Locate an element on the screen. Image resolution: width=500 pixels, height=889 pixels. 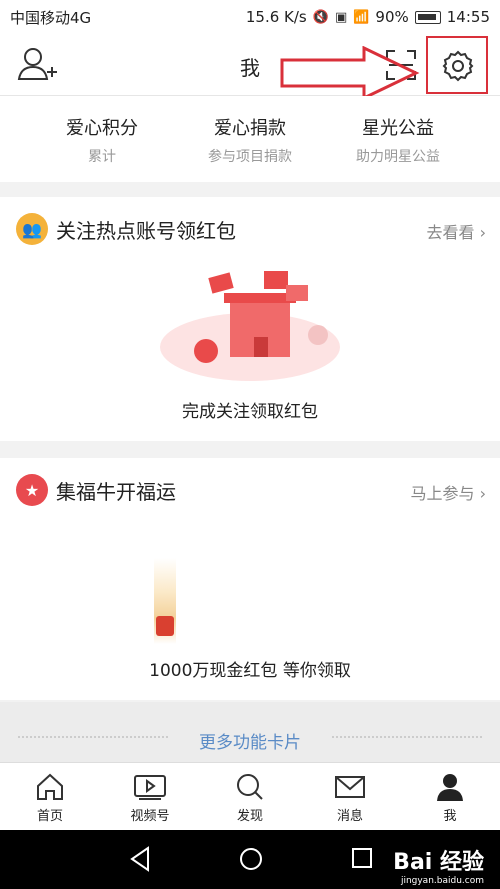
stat-label: 爱心捐款 is located at coordinates (250, 128).